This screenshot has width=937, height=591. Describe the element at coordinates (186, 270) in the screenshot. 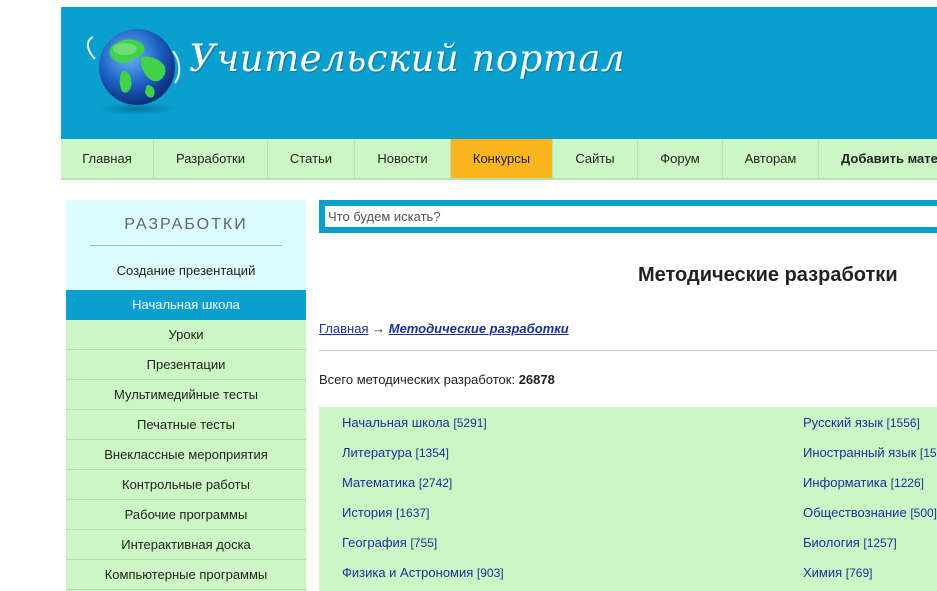

I see `sidebar-link-create-presentations: Создание презентаций` at that location.